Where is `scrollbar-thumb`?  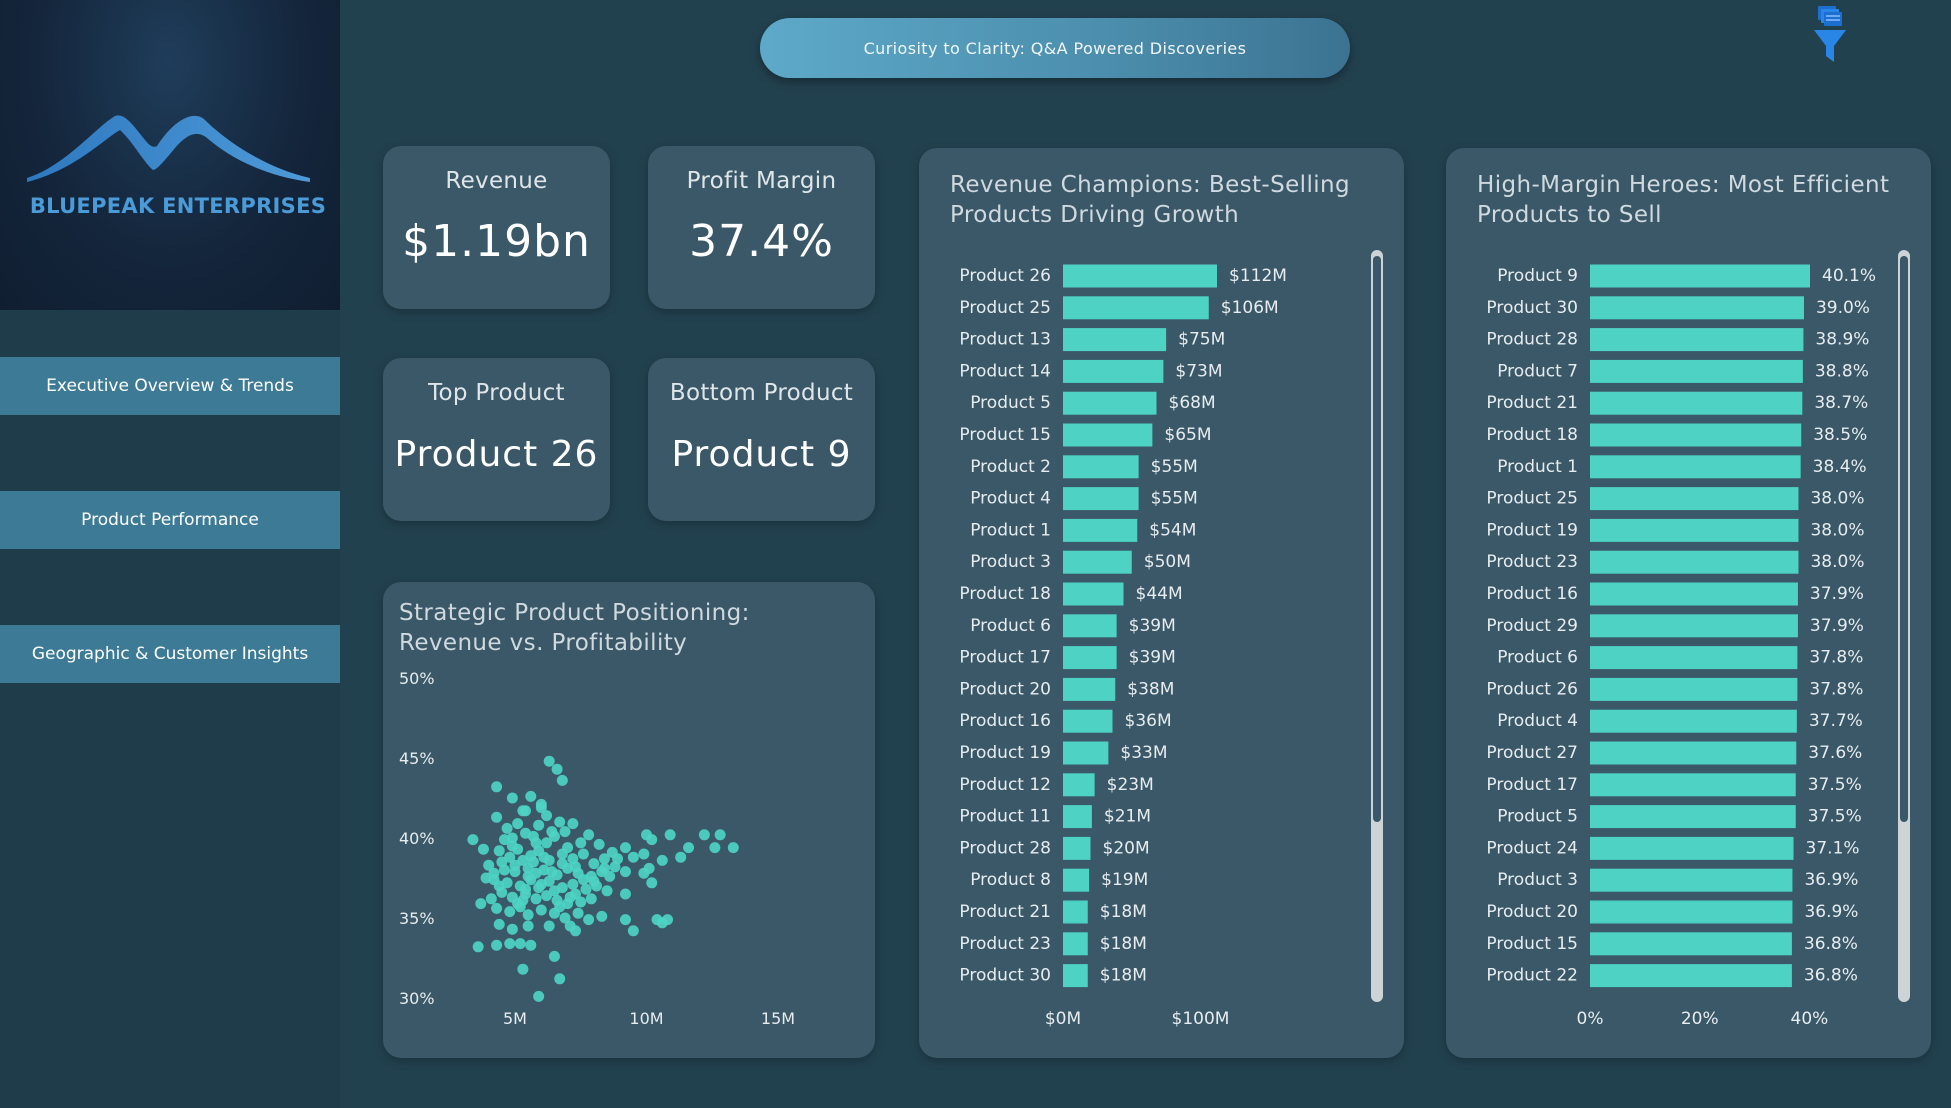
scrollbar-thumb is located at coordinates (1904, 539).